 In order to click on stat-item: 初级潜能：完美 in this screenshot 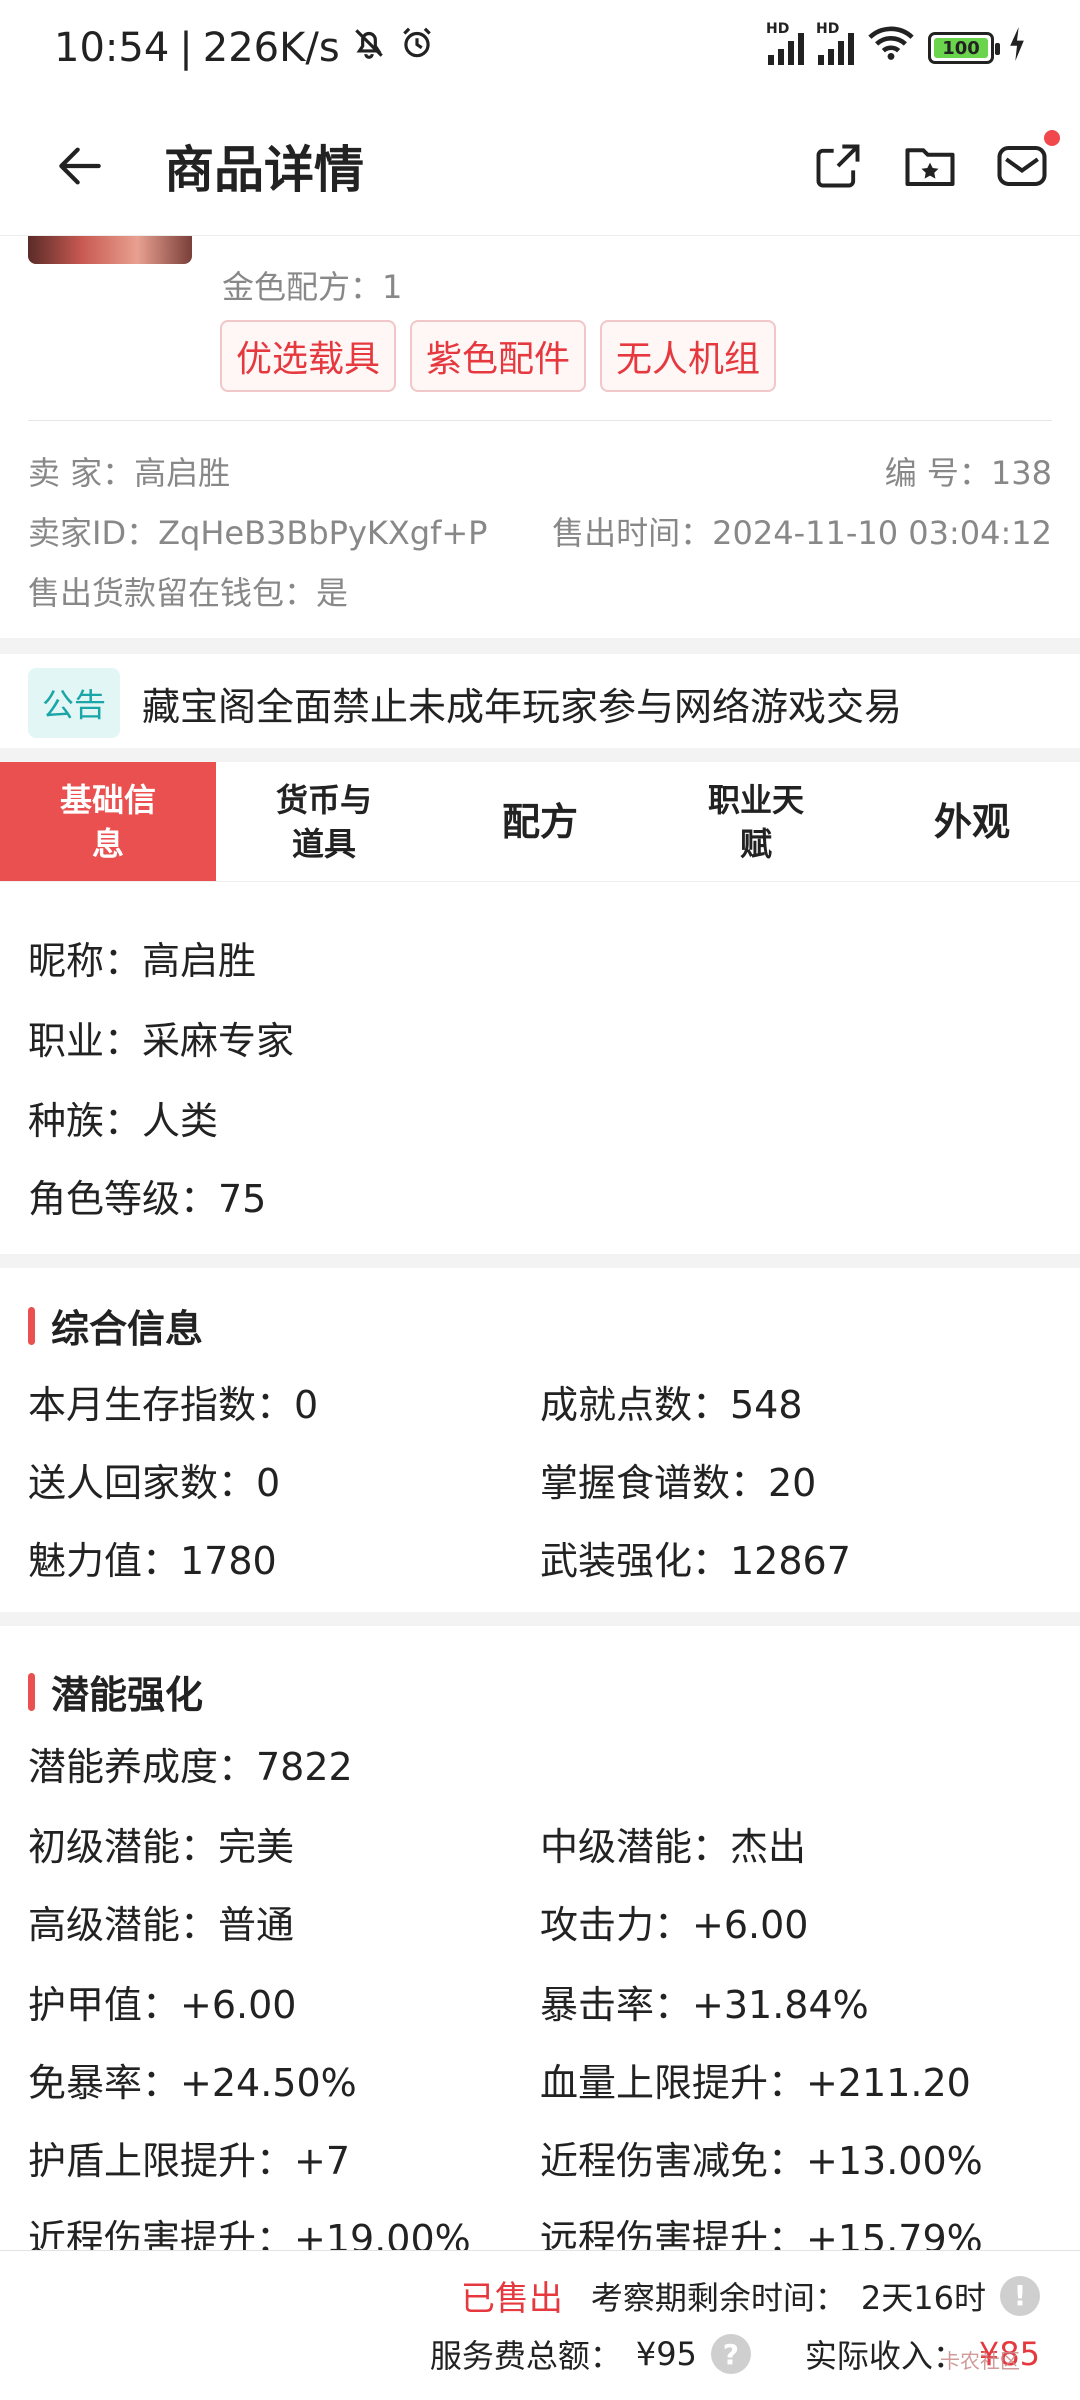, I will do `click(161, 1847)`.